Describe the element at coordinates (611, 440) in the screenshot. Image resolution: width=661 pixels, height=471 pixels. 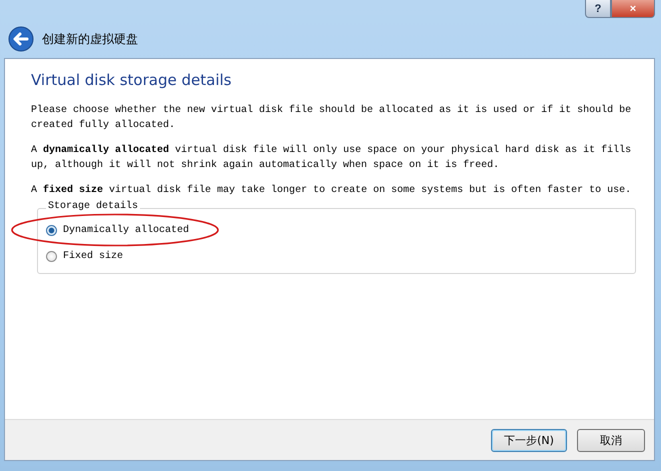
I see `cancel-button: 取消` at that location.